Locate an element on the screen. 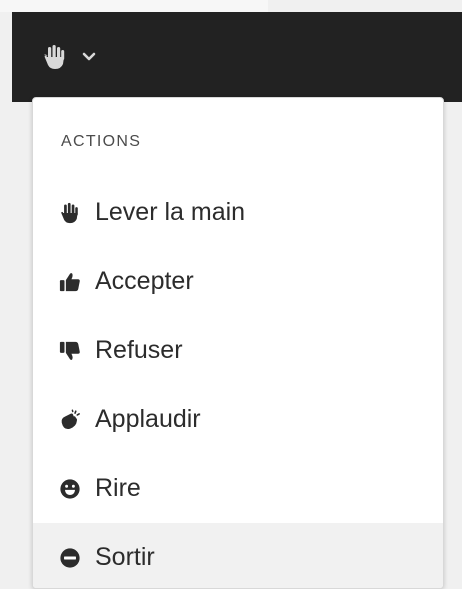  menu-item-label: Rire is located at coordinates (118, 488).